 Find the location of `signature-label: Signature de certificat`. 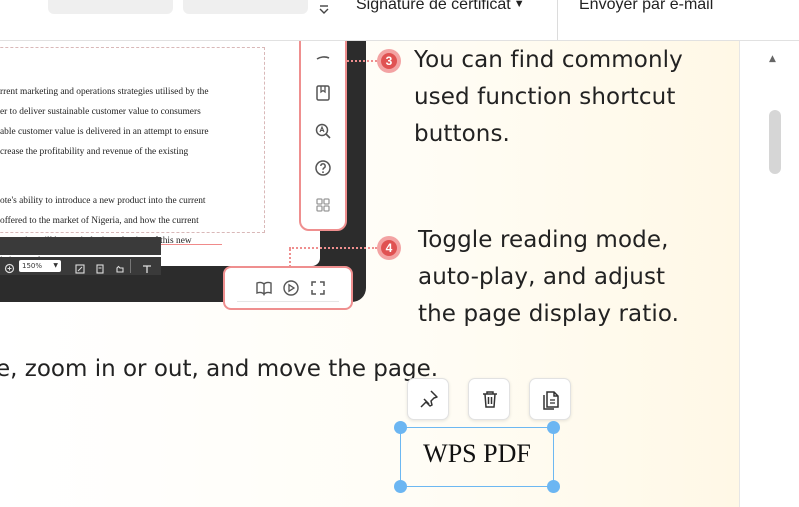

signature-label: Signature de certificat is located at coordinates (433, 6).